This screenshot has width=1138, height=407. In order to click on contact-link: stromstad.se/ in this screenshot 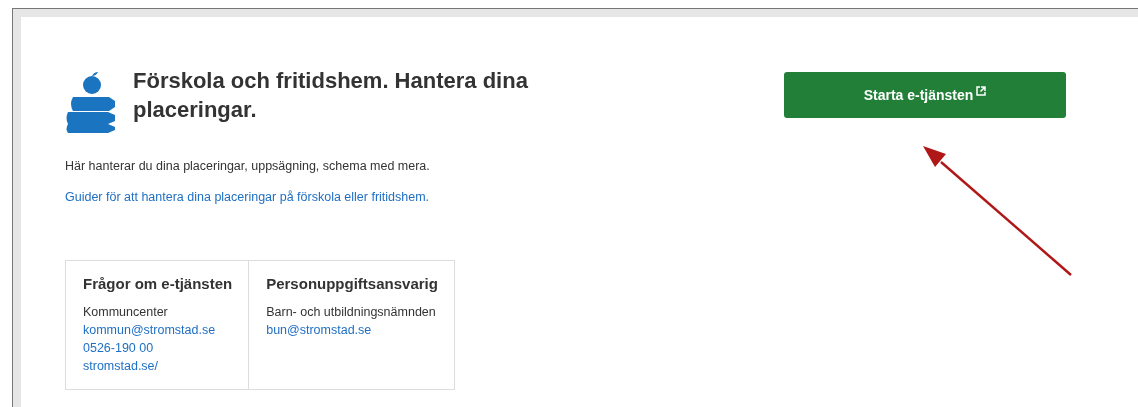, I will do `click(158, 365)`.